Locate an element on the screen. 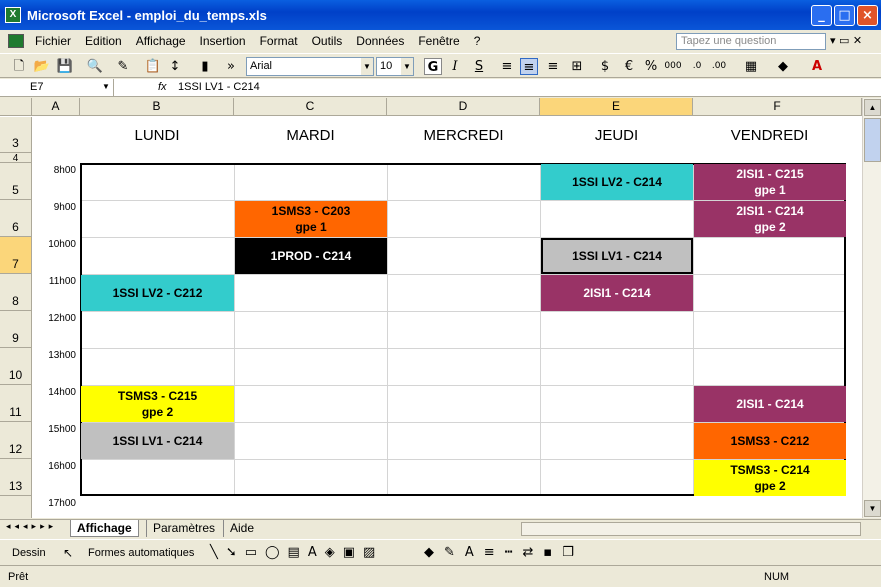 The width and height of the screenshot is (881, 587). row-header: 11 is located at coordinates (16, 403).